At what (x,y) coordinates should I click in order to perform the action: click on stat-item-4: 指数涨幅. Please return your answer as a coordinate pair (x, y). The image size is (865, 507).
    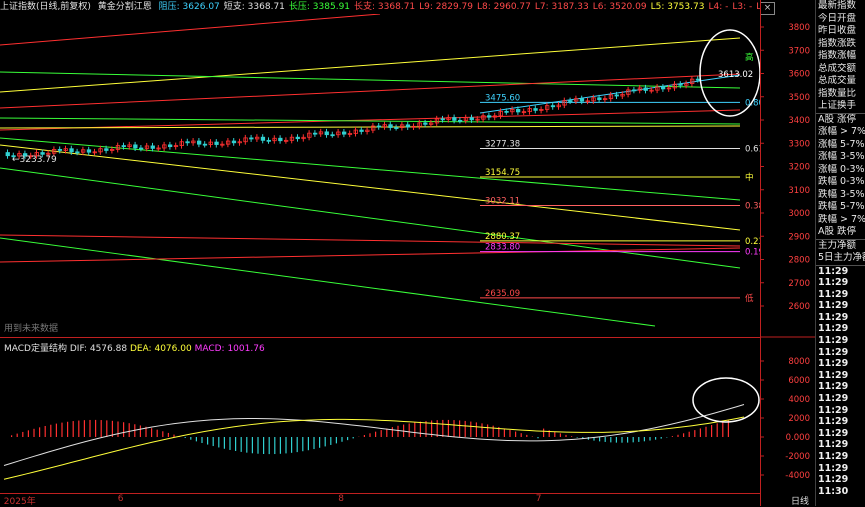
    Looking at the image, I should click on (840, 56).